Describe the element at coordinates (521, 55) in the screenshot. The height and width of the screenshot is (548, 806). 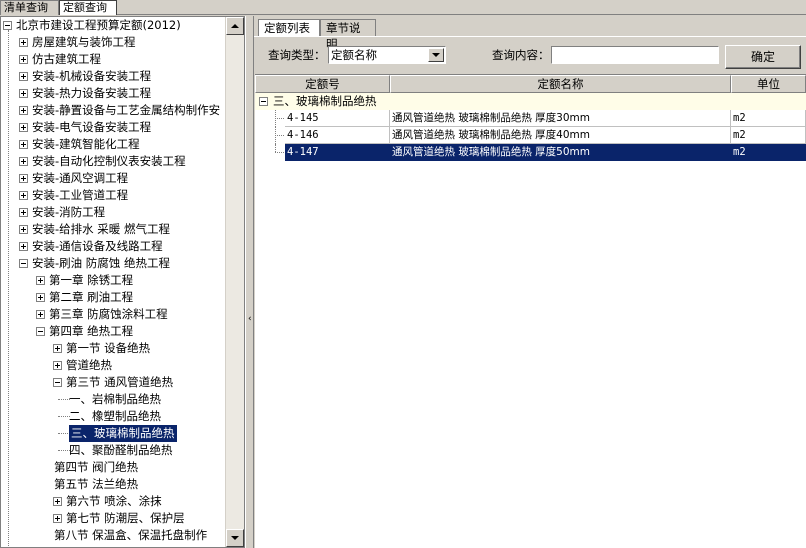
I see `query-content-label: 查询内容：` at that location.